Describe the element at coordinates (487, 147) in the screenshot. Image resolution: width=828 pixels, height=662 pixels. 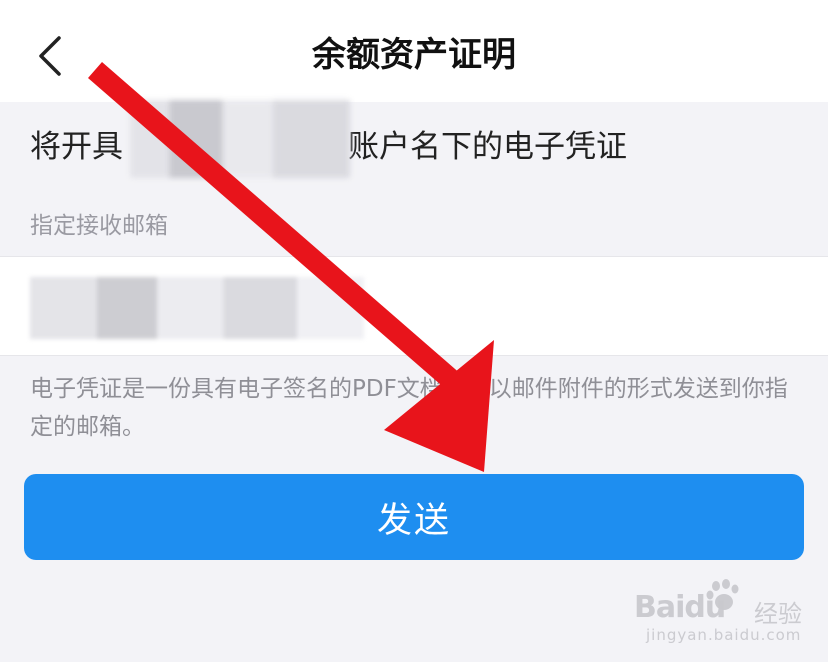
I see `notice-suffix: 账户名下的电子凭证` at that location.